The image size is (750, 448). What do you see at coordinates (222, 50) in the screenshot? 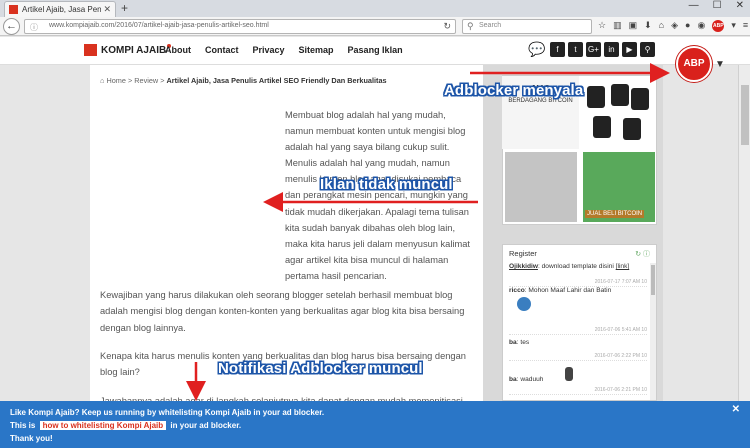
I see `menu-item-contact: Contact` at bounding box center [222, 50].